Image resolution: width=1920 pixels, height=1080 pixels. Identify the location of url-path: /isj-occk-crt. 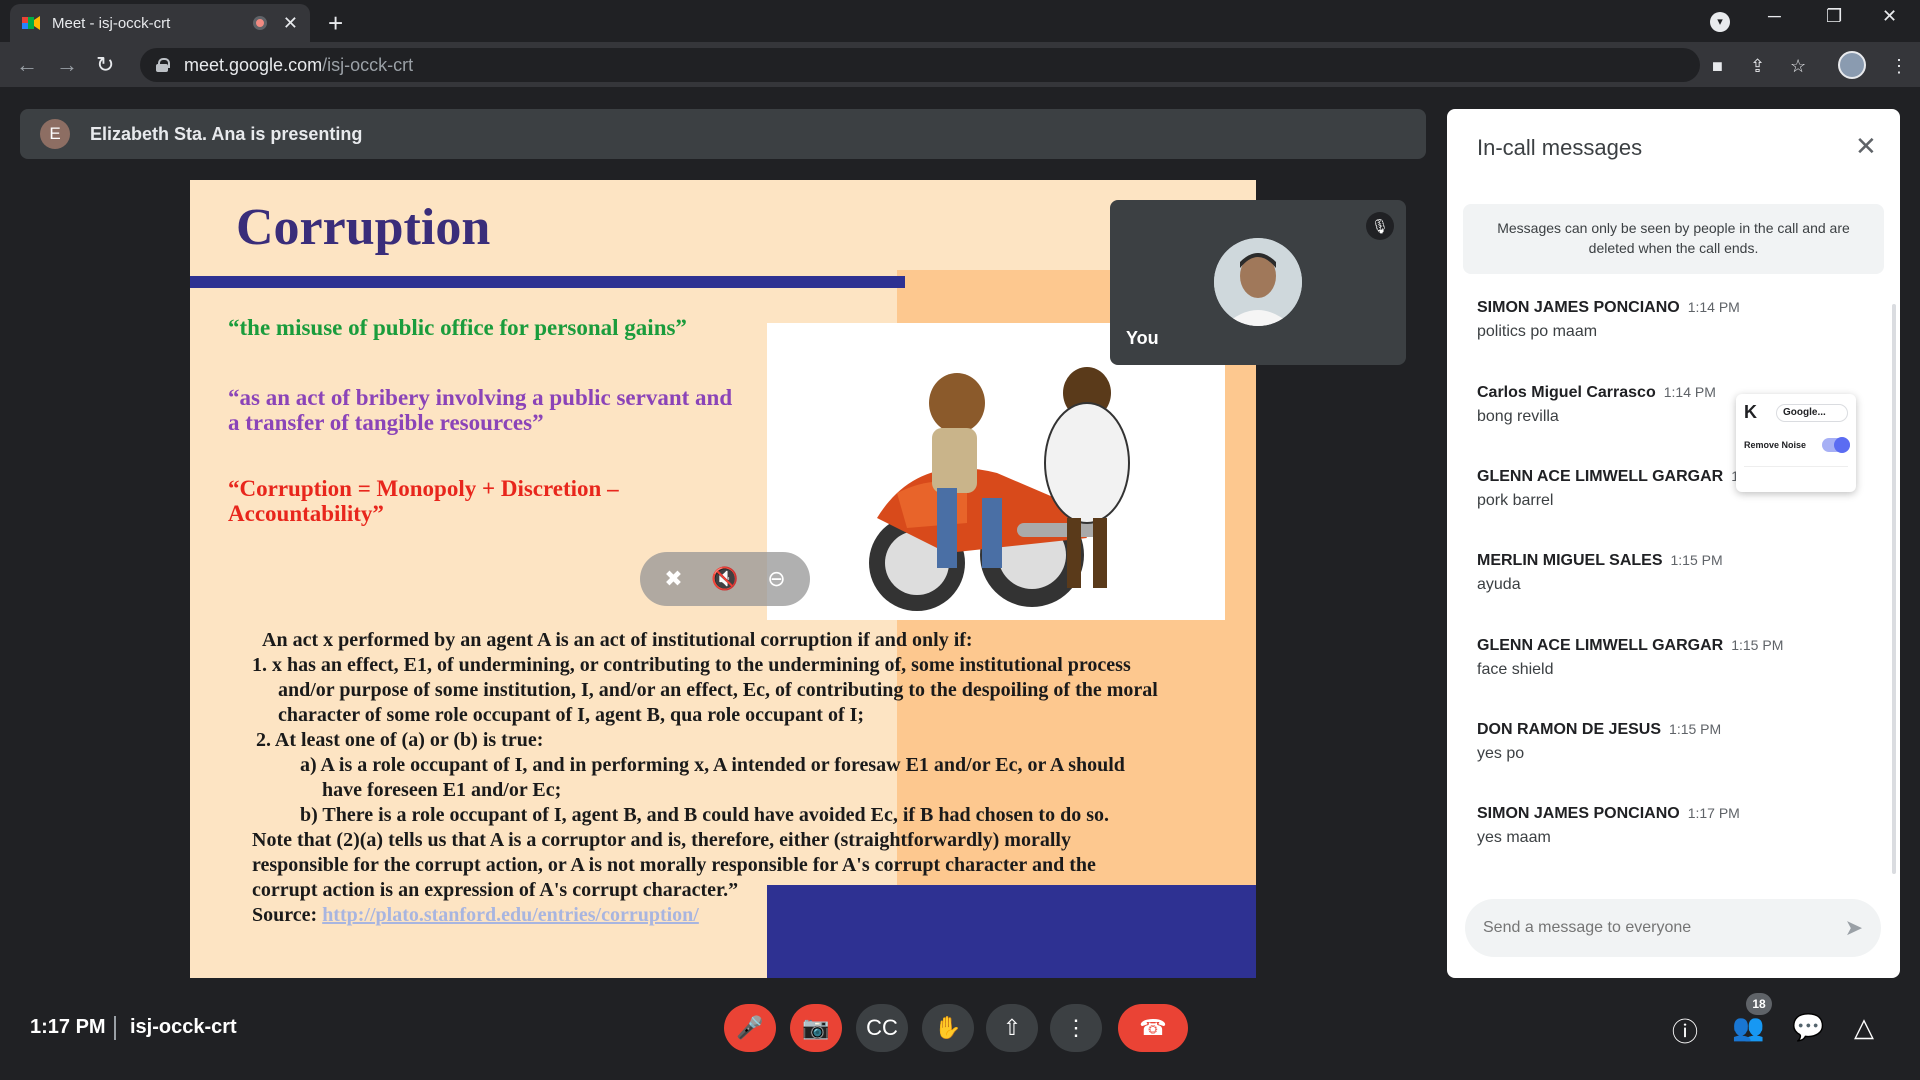
(368, 64).